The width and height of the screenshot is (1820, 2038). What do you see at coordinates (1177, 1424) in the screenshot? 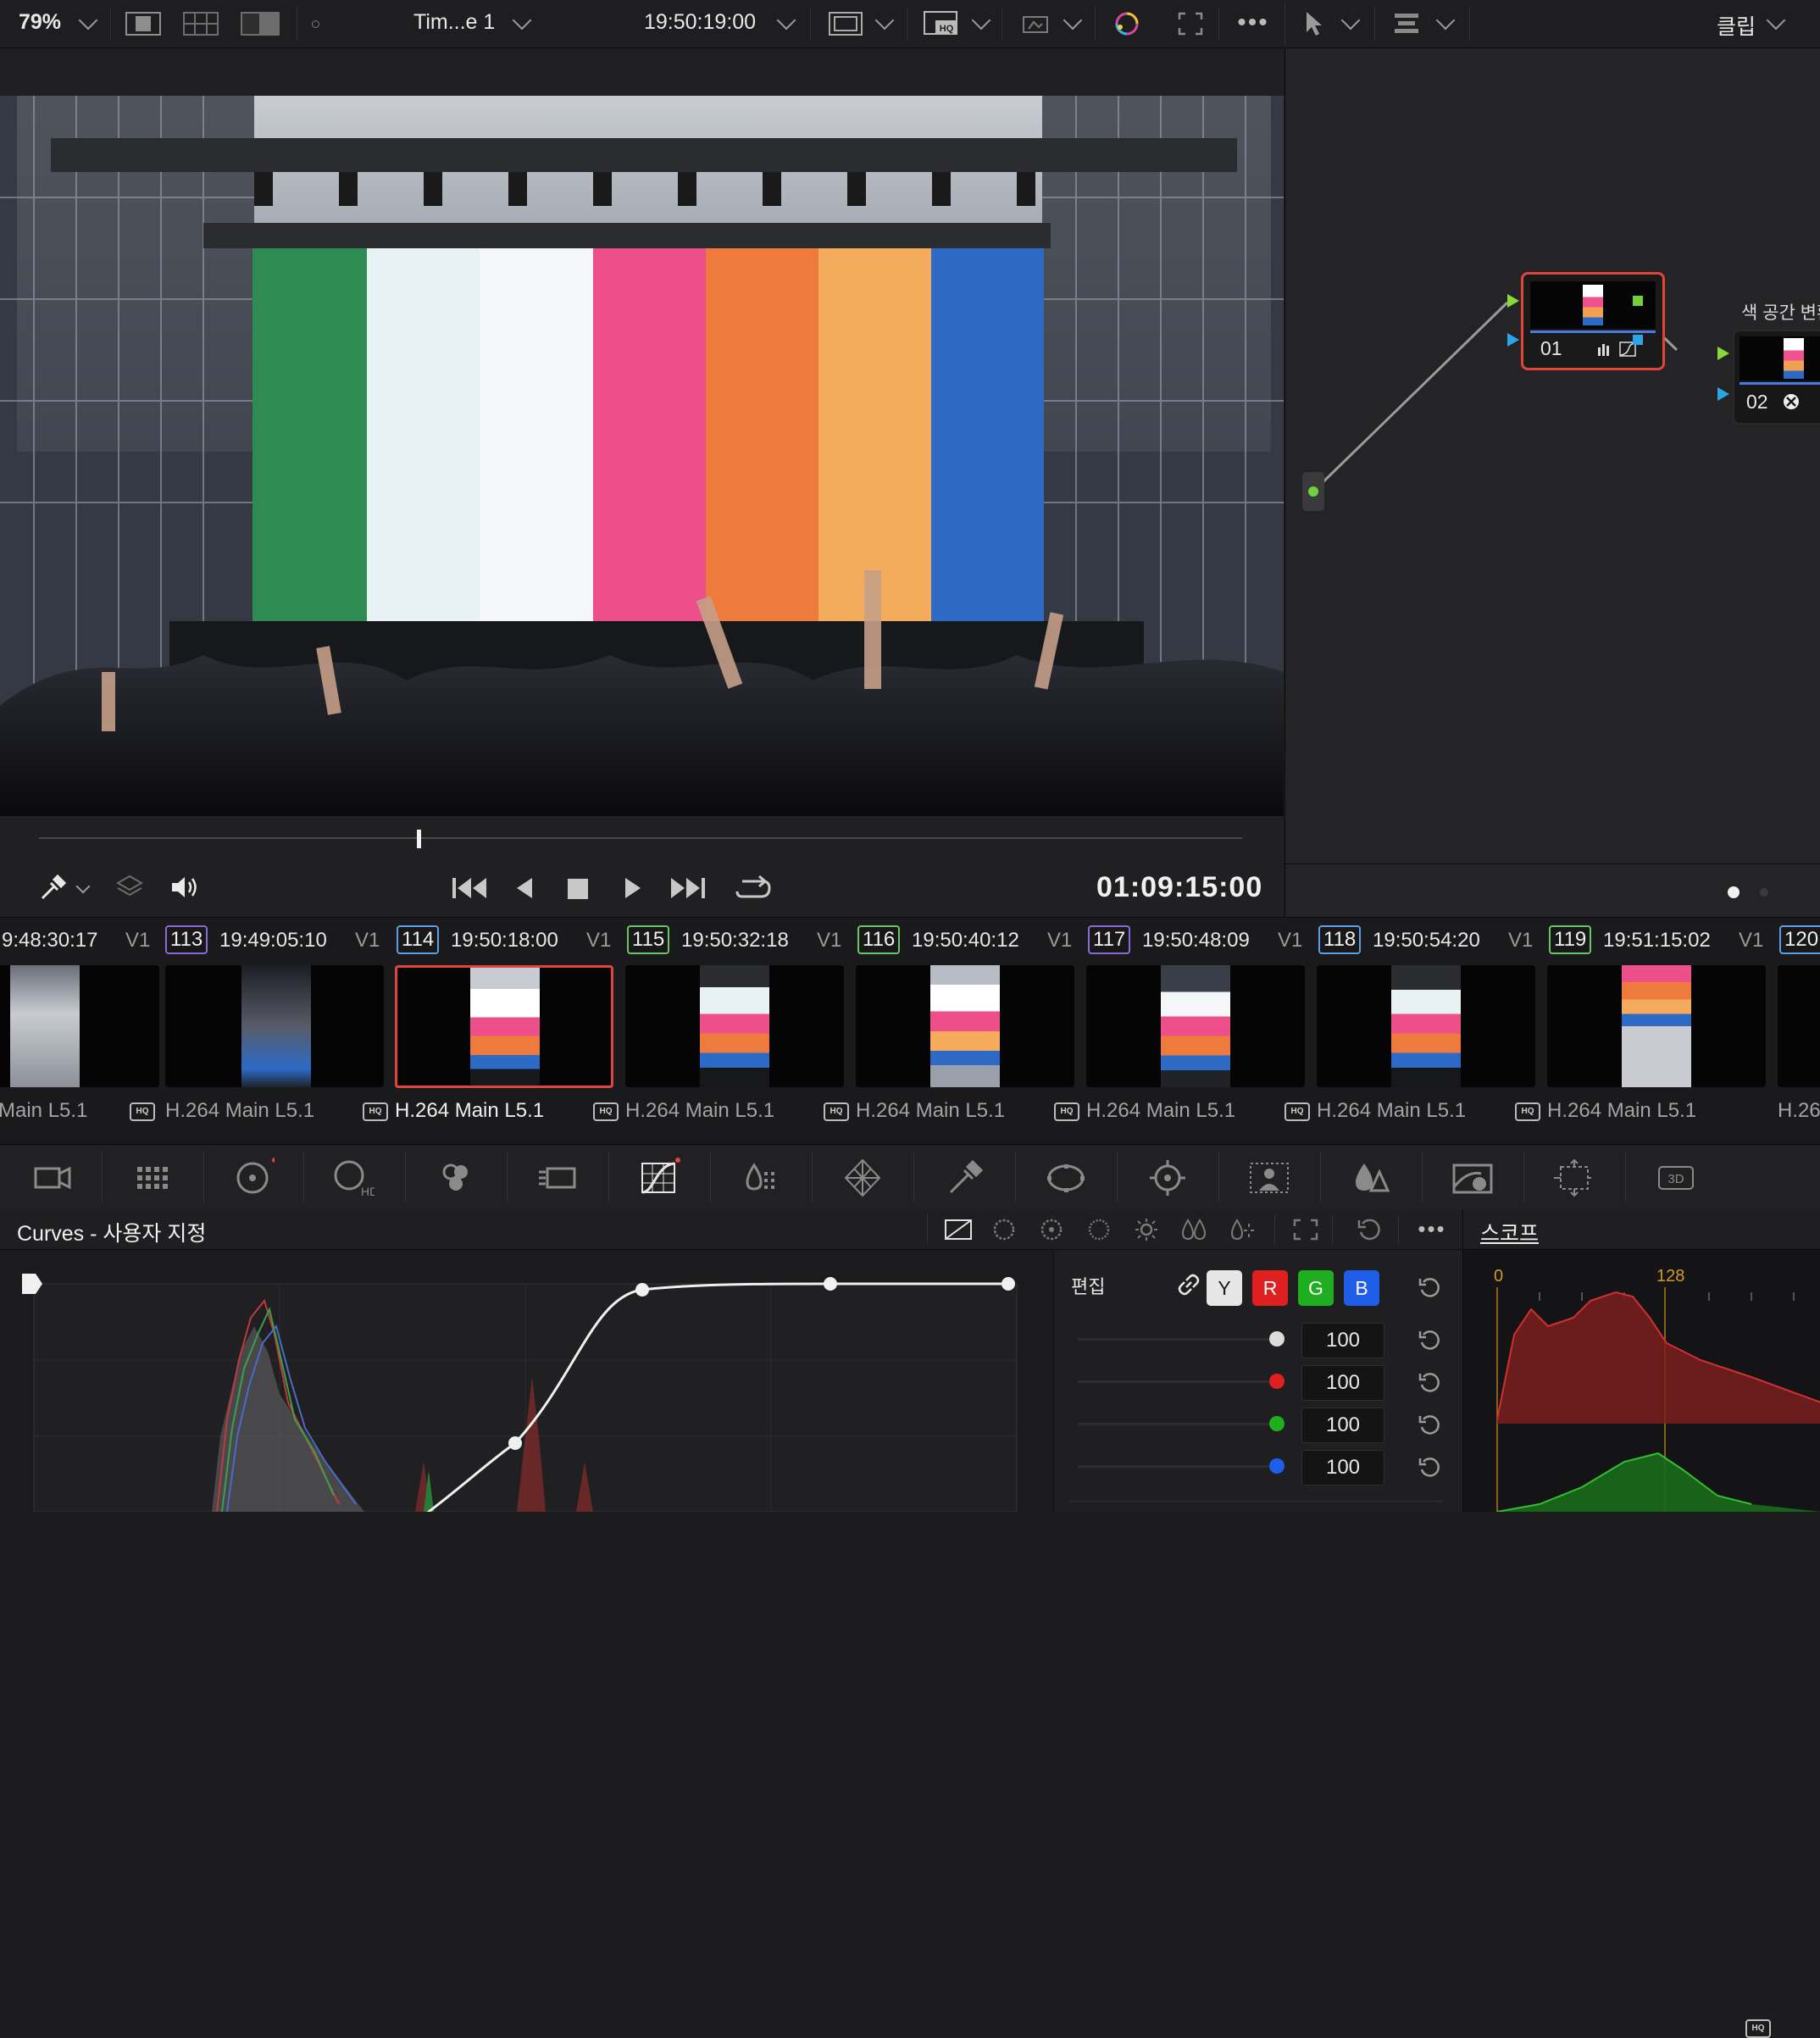
I see `intensity-slider-g` at bounding box center [1177, 1424].